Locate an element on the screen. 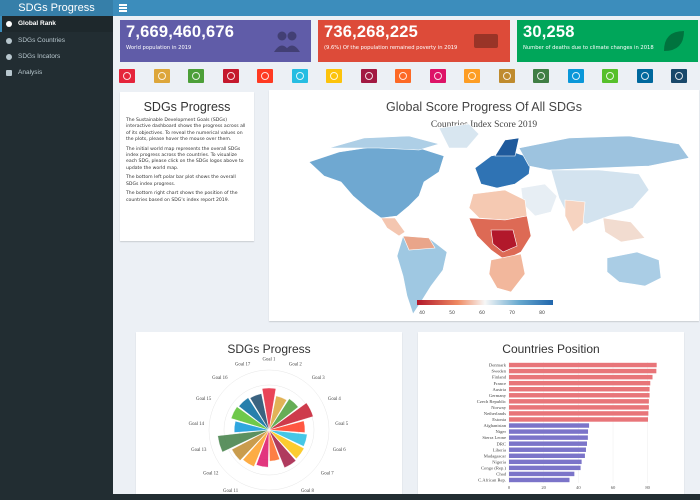 The height and width of the screenshot is (500, 700). sdg-9-logo is located at coordinates (403, 76).